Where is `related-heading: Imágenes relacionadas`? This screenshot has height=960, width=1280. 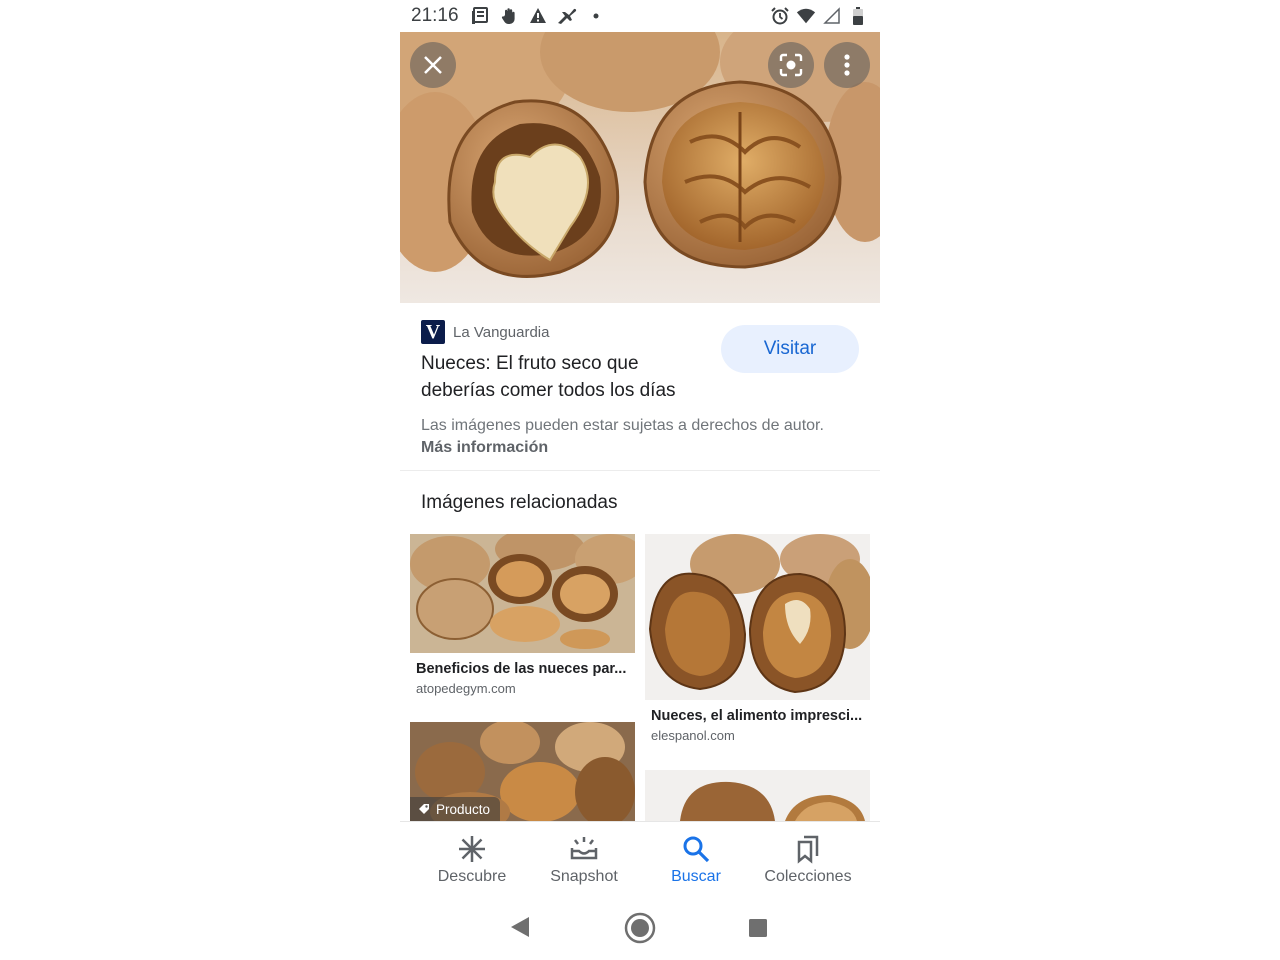 related-heading: Imágenes relacionadas is located at coordinates (519, 502).